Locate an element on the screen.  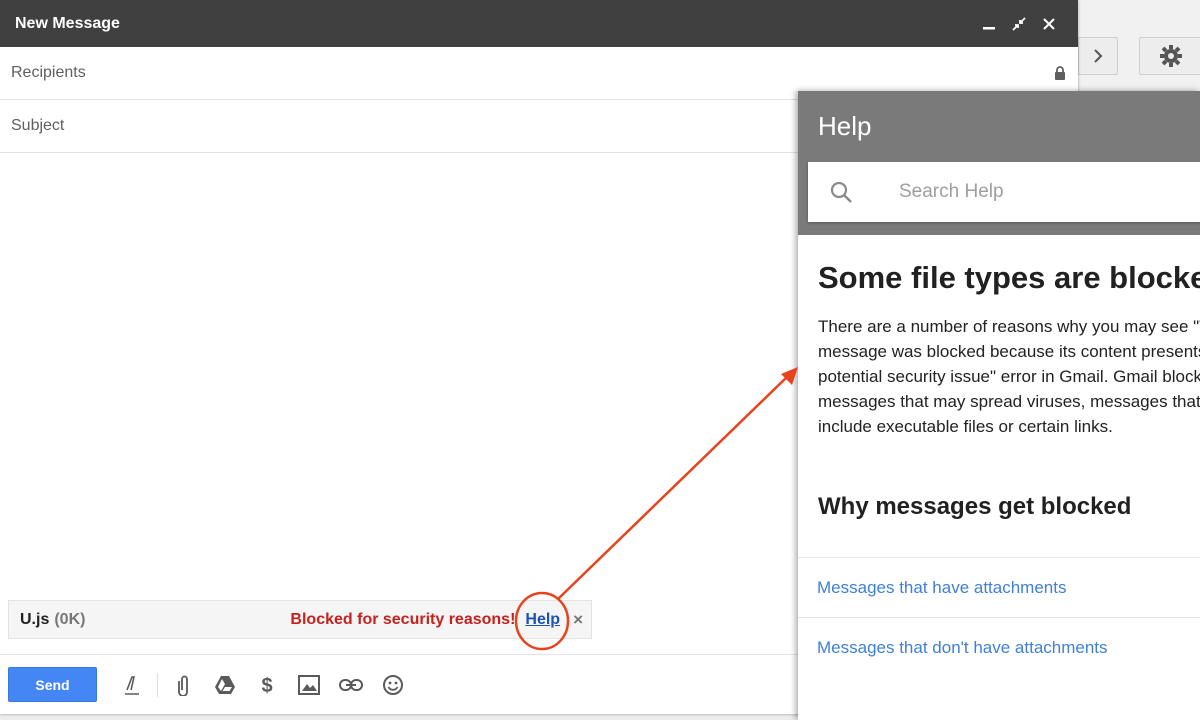
link-icon is located at coordinates (351, 684).